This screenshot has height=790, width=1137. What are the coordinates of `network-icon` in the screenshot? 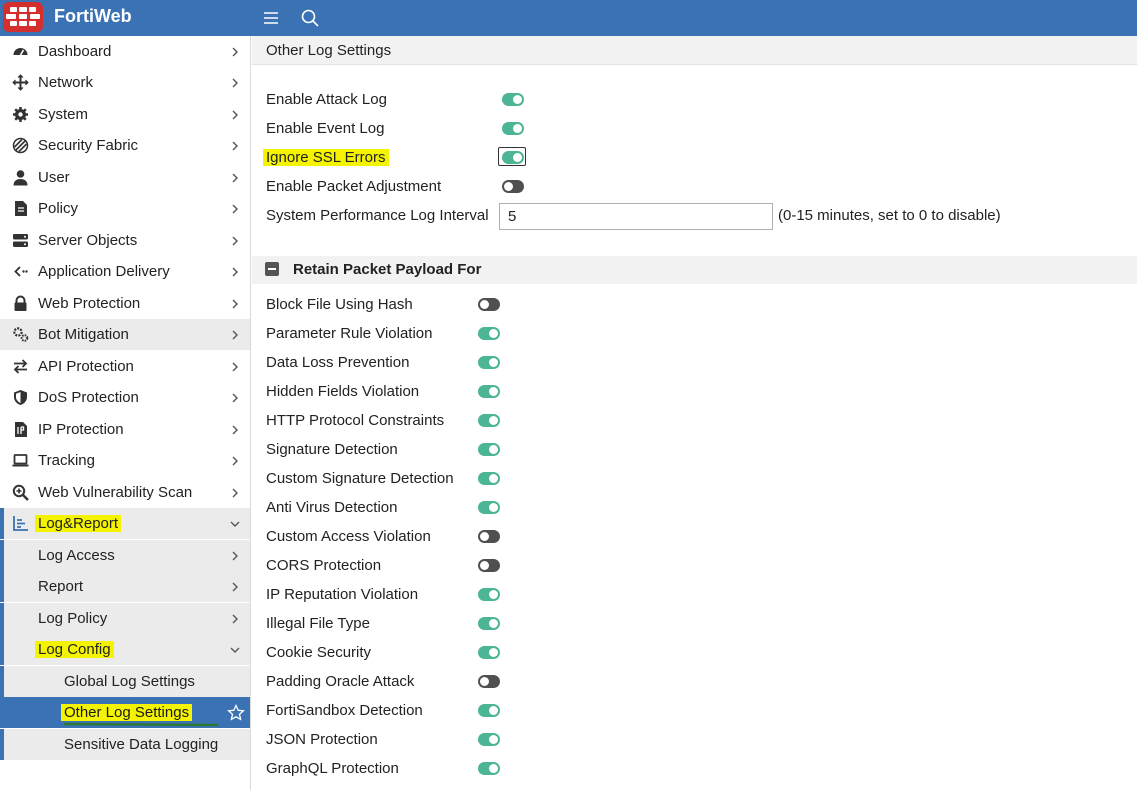 It's located at (20, 83).